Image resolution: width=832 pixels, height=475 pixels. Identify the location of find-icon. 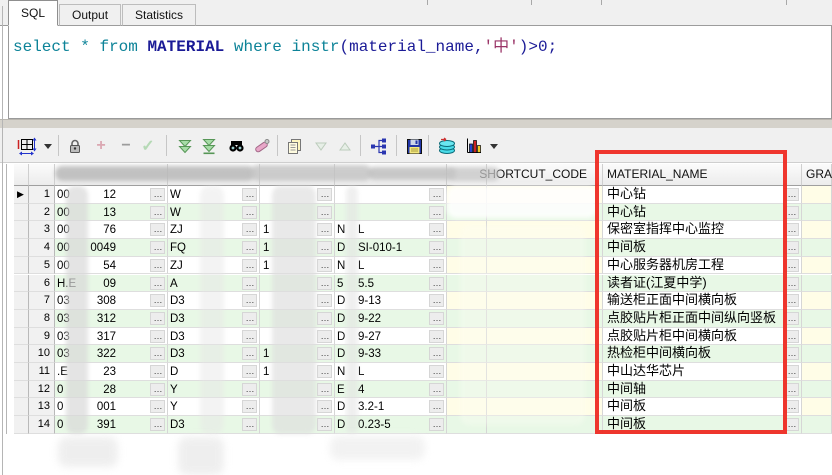
(236, 146).